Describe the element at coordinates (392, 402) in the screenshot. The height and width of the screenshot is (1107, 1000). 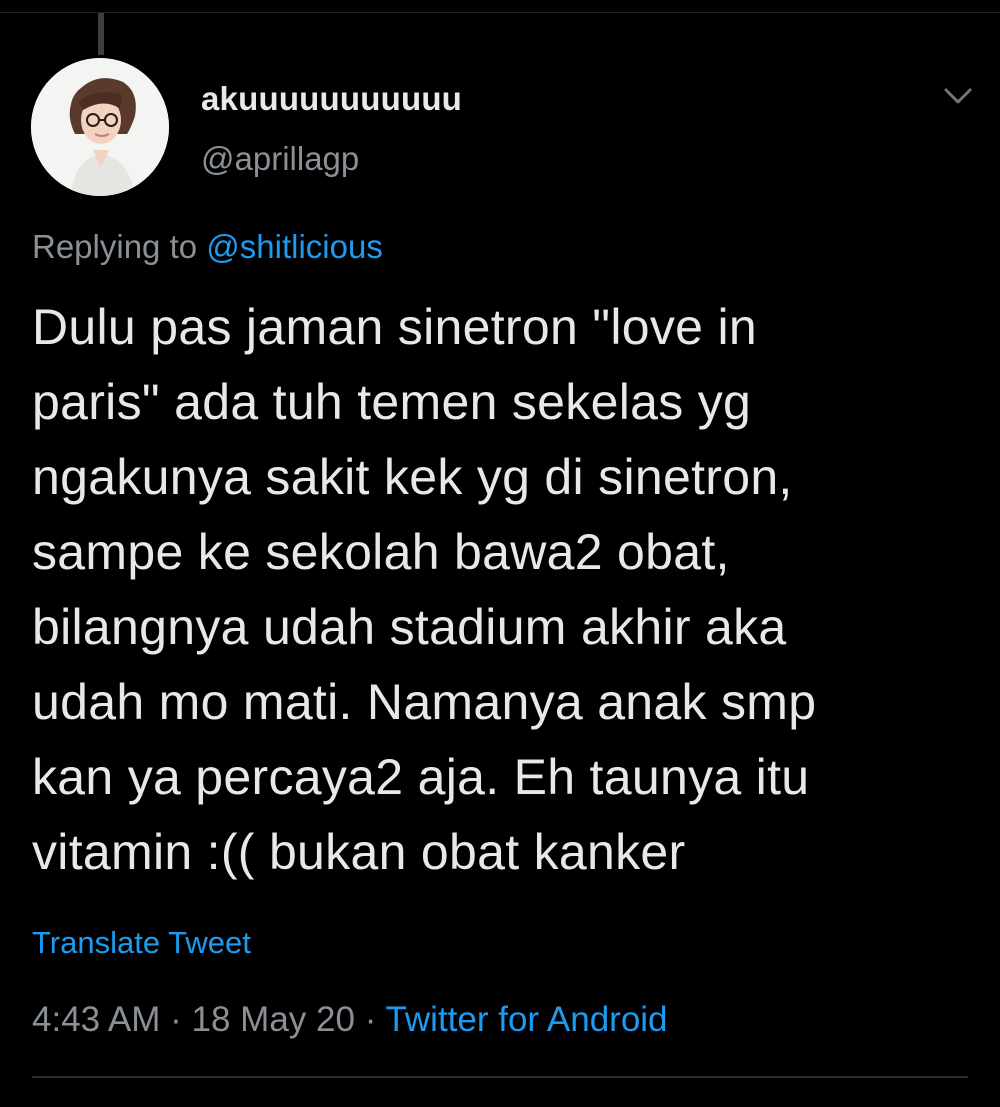
I see `tweet-line: paris" ada tuh temen sekelas yg` at that location.